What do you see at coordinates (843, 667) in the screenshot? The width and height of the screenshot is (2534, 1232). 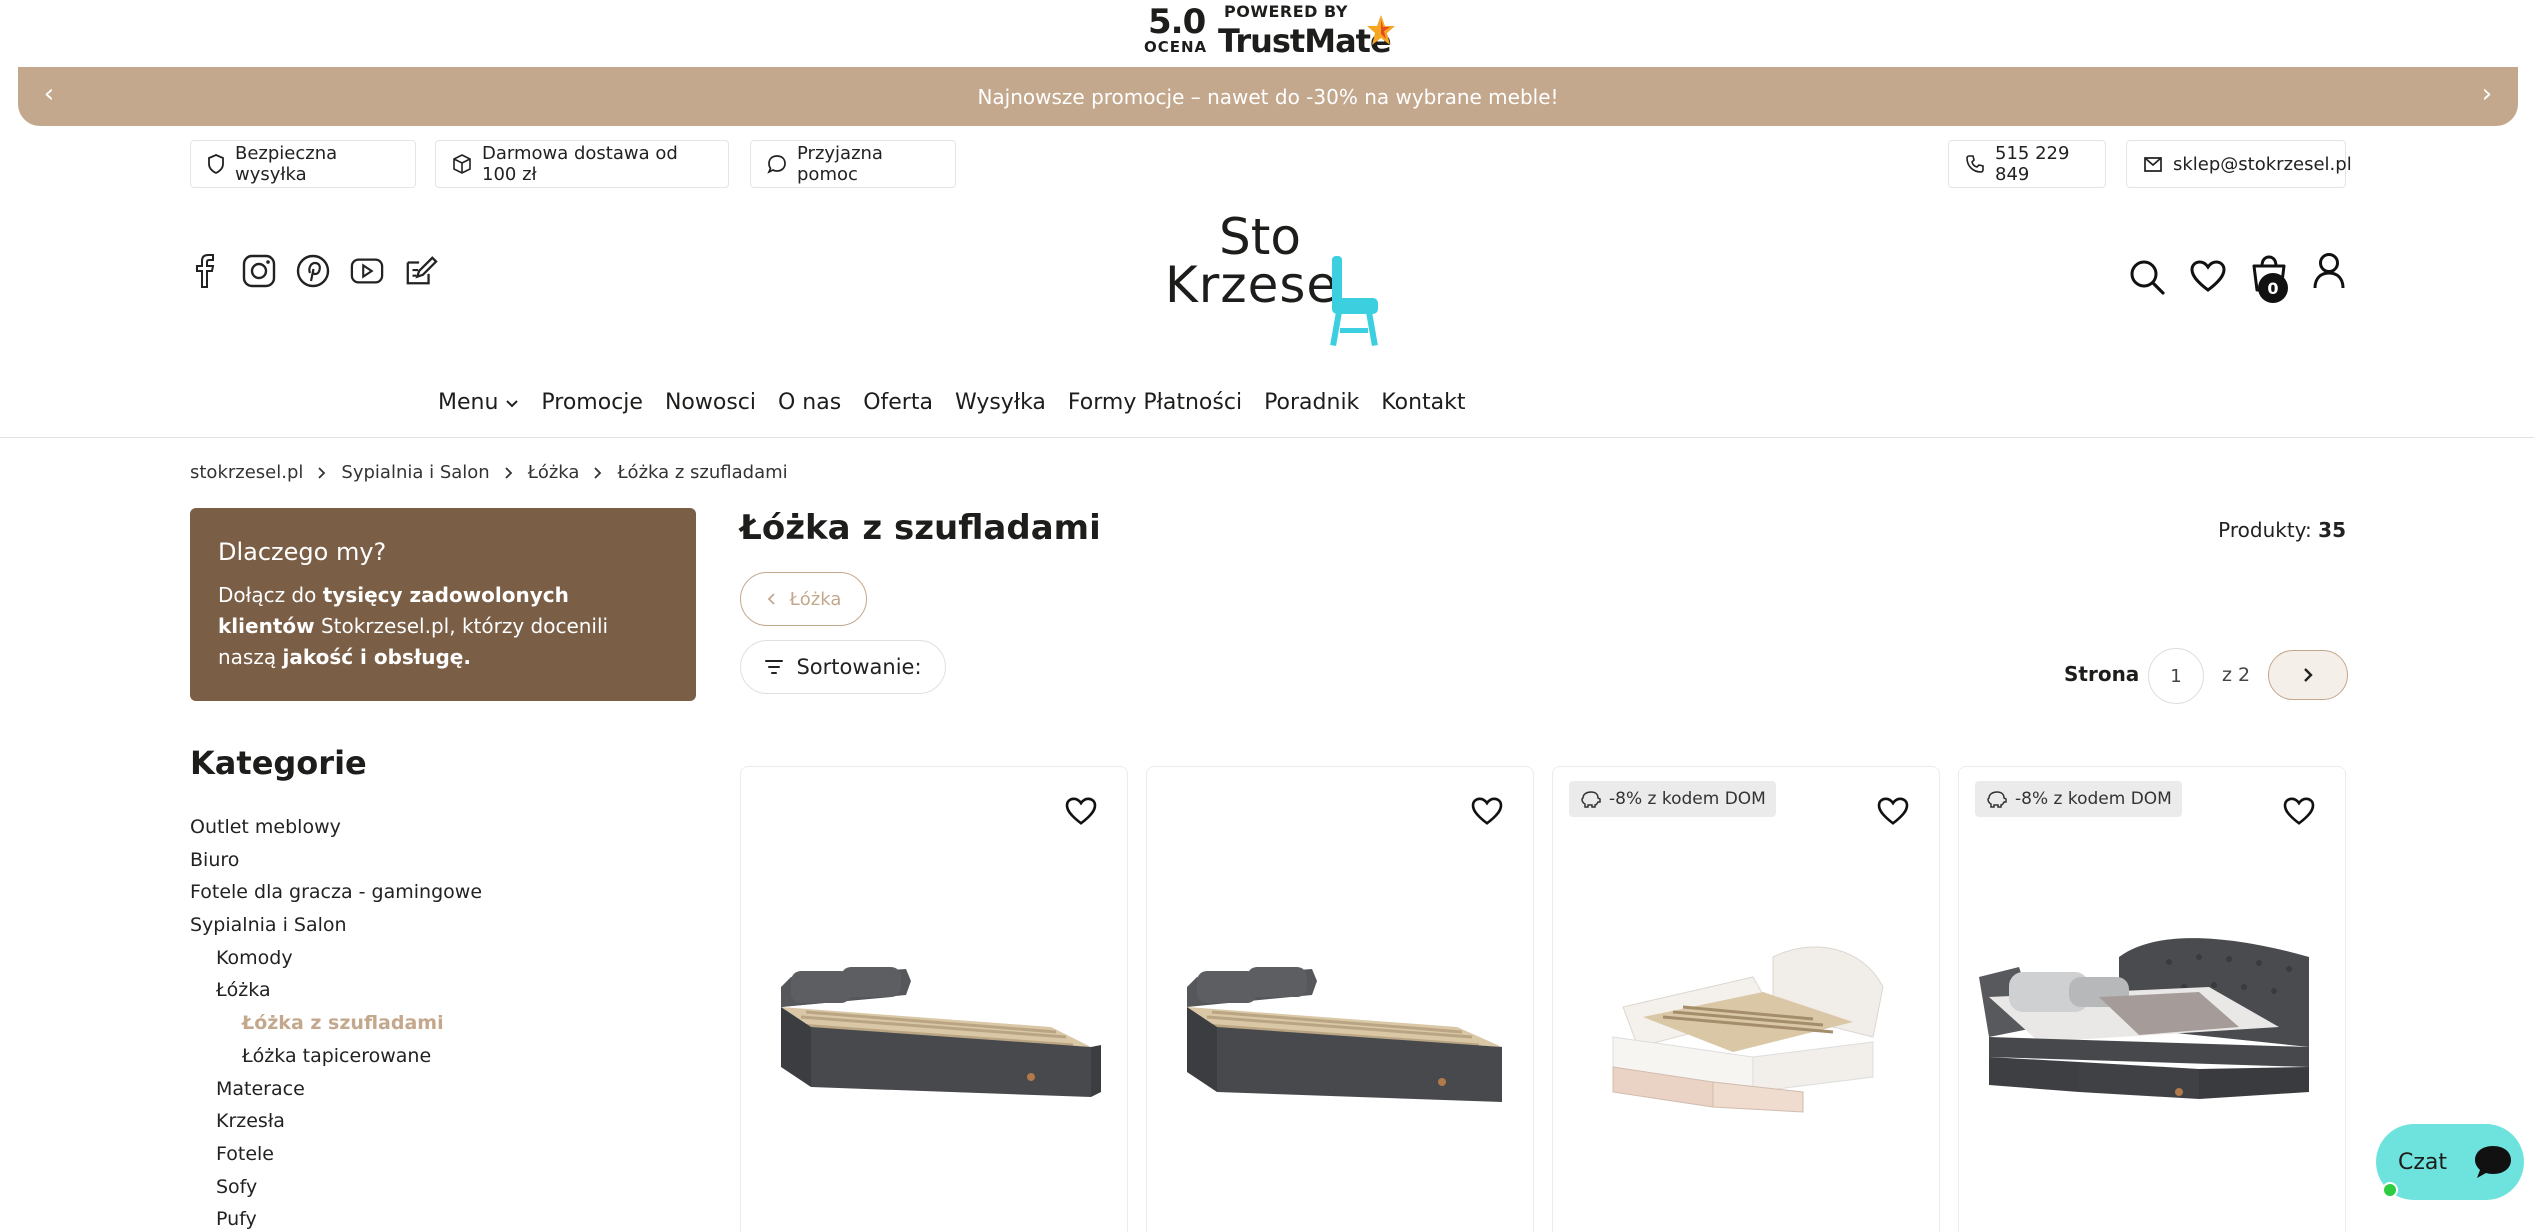 I see `sort-button: Sortowanie:` at bounding box center [843, 667].